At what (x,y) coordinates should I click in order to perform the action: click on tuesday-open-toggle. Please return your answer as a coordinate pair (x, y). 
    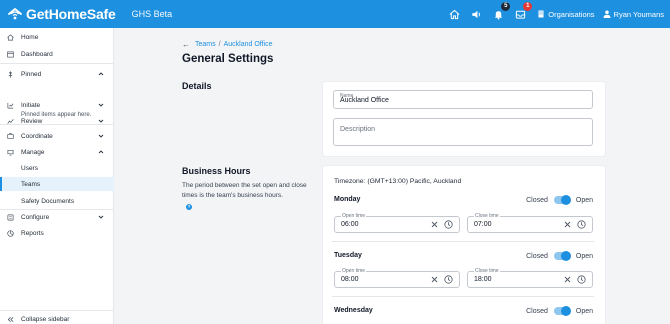
    Looking at the image, I should click on (562, 256).